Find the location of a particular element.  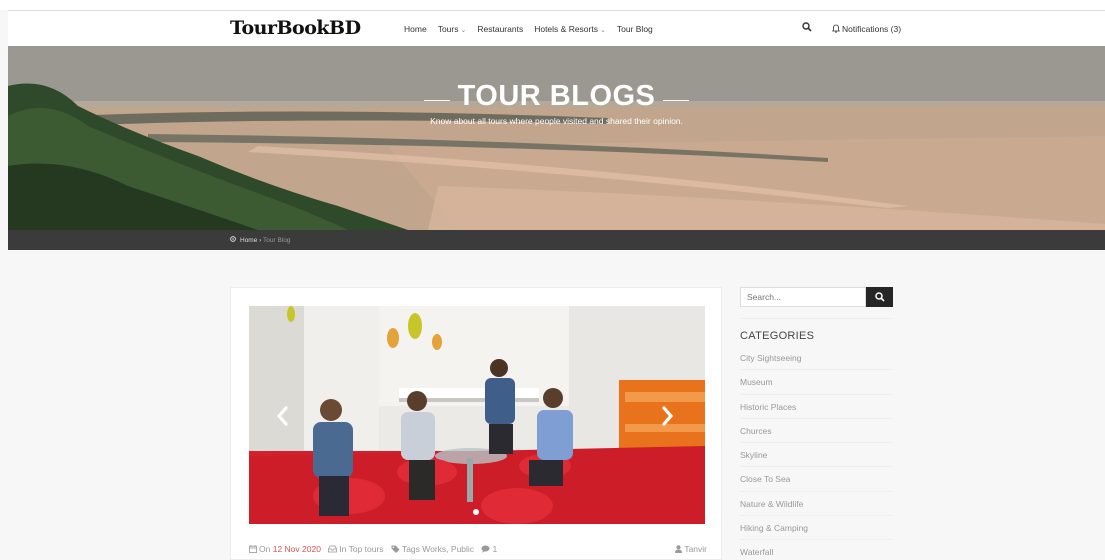

nav-item-hotels: Hotels & Resorts ⌄ is located at coordinates (570, 29).